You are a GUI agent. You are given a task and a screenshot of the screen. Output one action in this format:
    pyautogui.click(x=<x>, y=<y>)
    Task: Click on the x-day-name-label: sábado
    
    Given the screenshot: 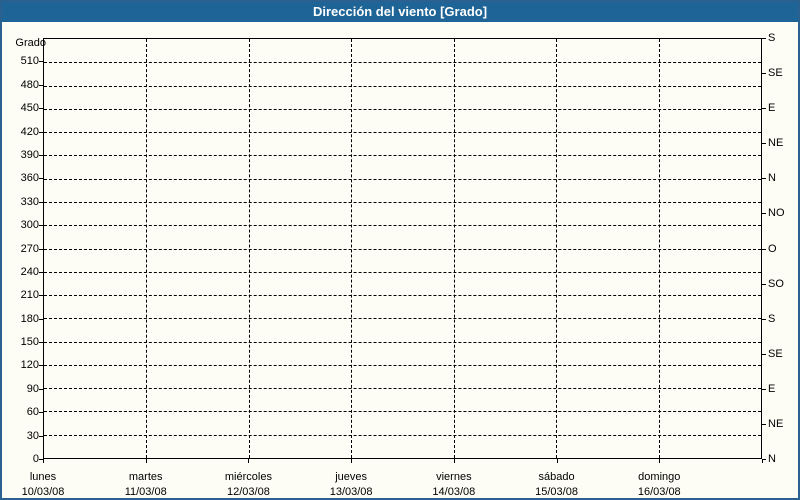 What is the action you would take?
    pyautogui.click(x=556, y=477)
    